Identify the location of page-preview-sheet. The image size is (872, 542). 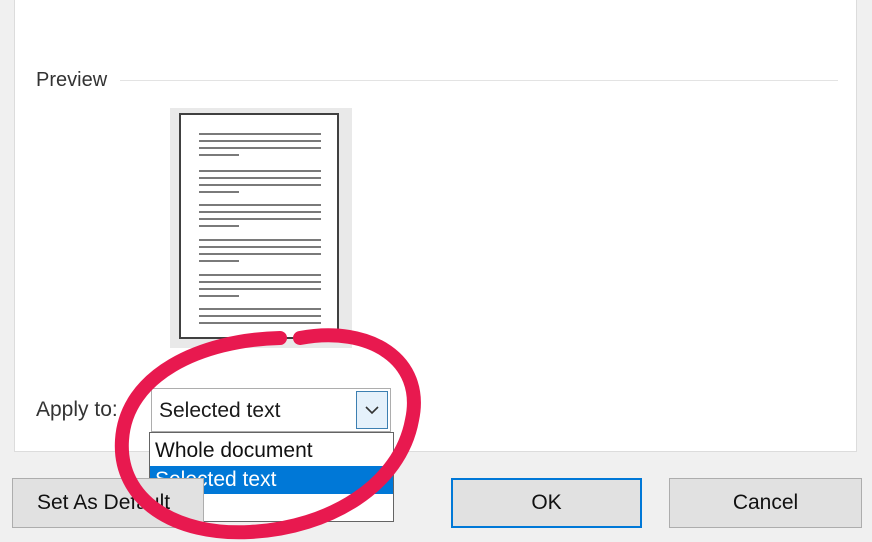
(259, 226).